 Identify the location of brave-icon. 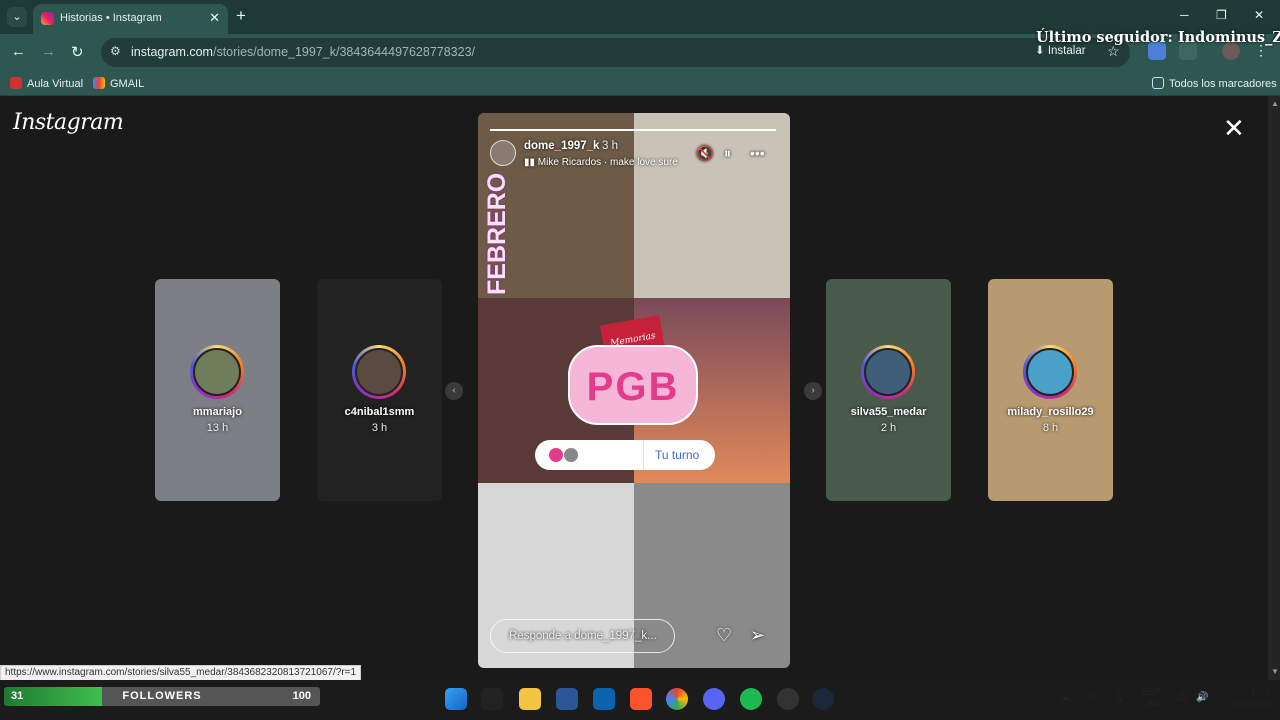
(641, 699).